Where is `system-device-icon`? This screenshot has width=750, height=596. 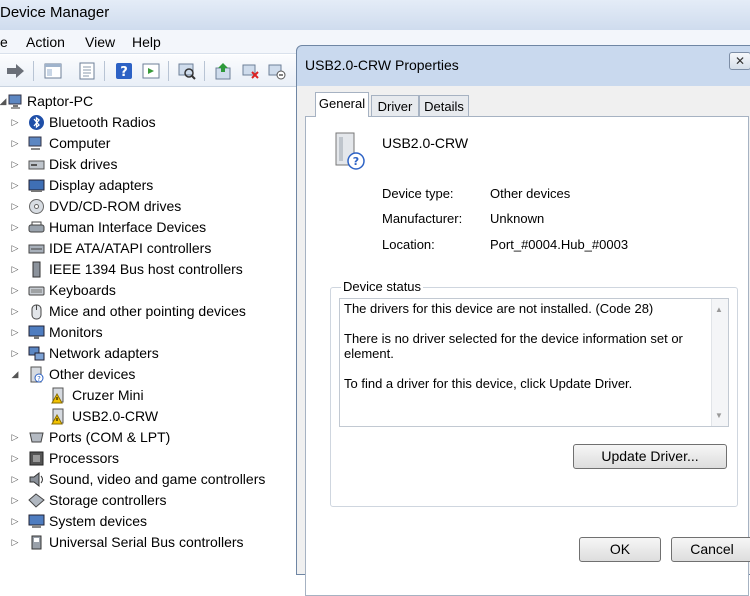
system-device-icon is located at coordinates (36, 521).